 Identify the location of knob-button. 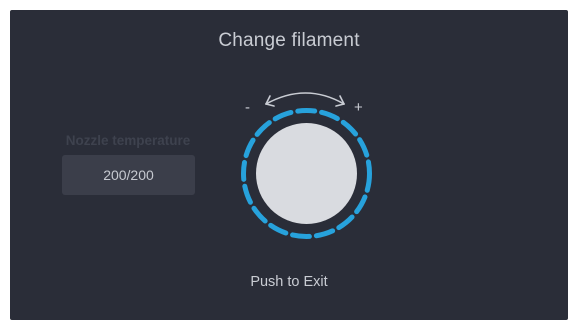
(306, 173).